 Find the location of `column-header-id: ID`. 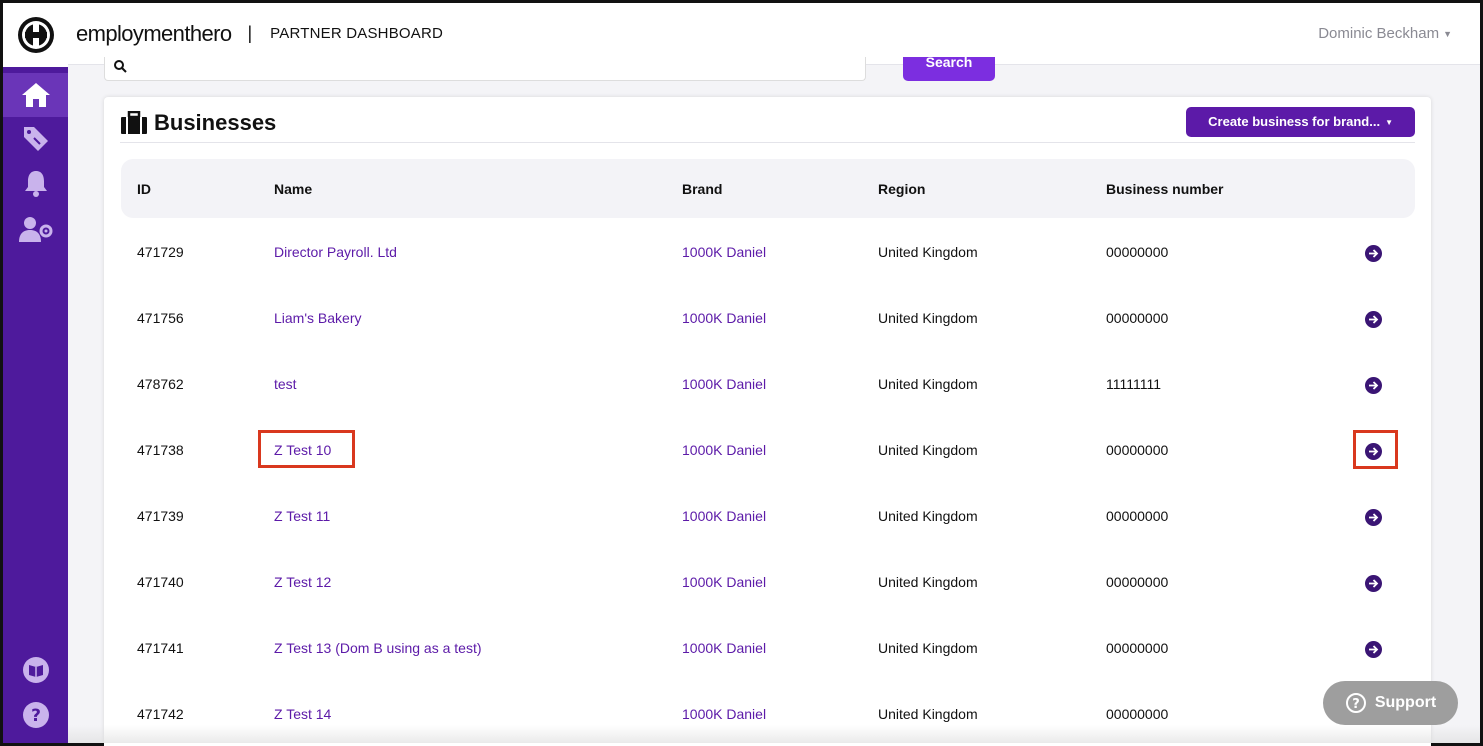

column-header-id: ID is located at coordinates (144, 189).